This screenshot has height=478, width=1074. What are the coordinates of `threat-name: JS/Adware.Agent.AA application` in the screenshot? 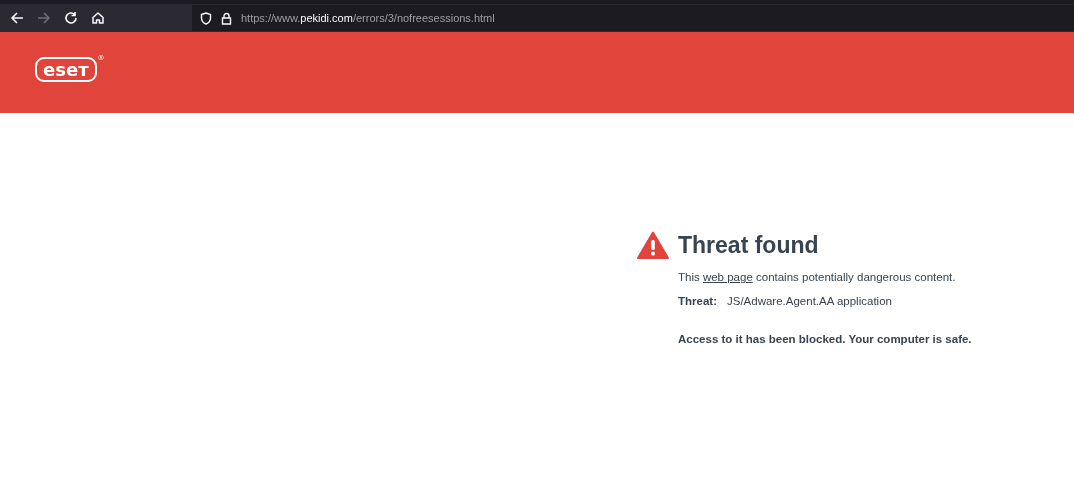 It's located at (809, 301).